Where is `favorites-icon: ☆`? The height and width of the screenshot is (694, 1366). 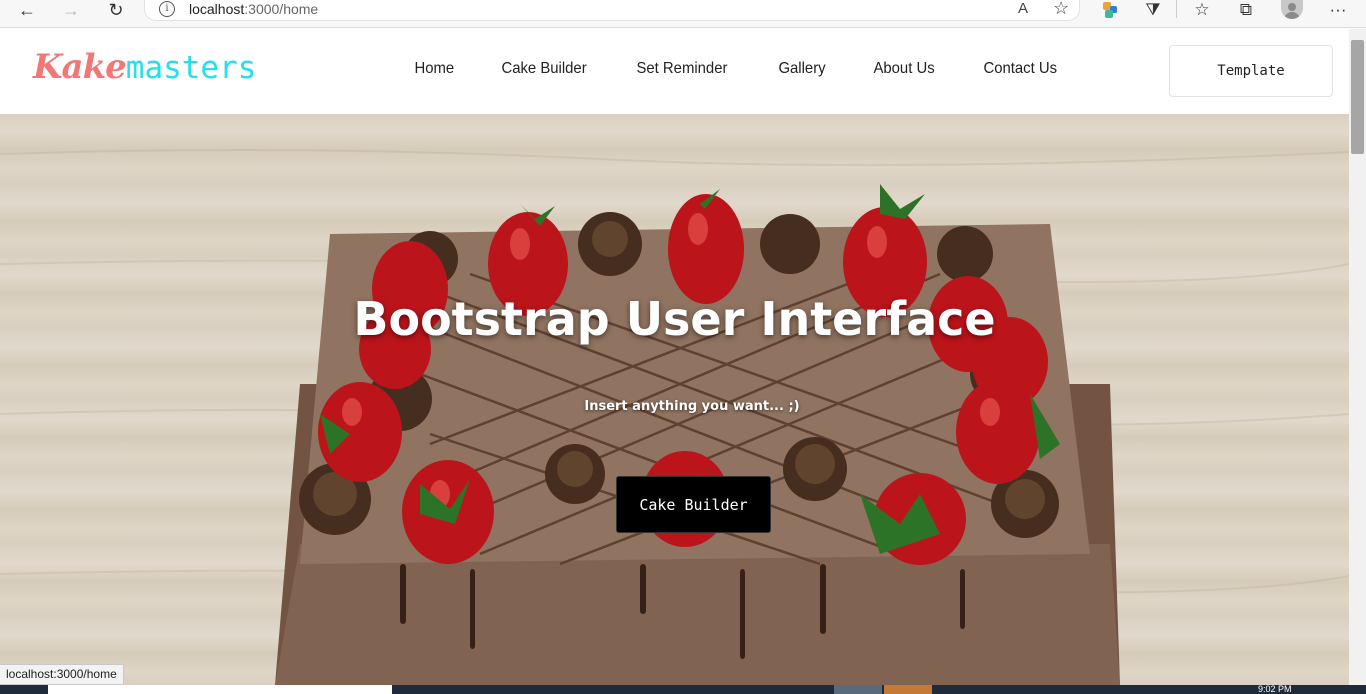 favorites-icon: ☆ is located at coordinates (1202, 10).